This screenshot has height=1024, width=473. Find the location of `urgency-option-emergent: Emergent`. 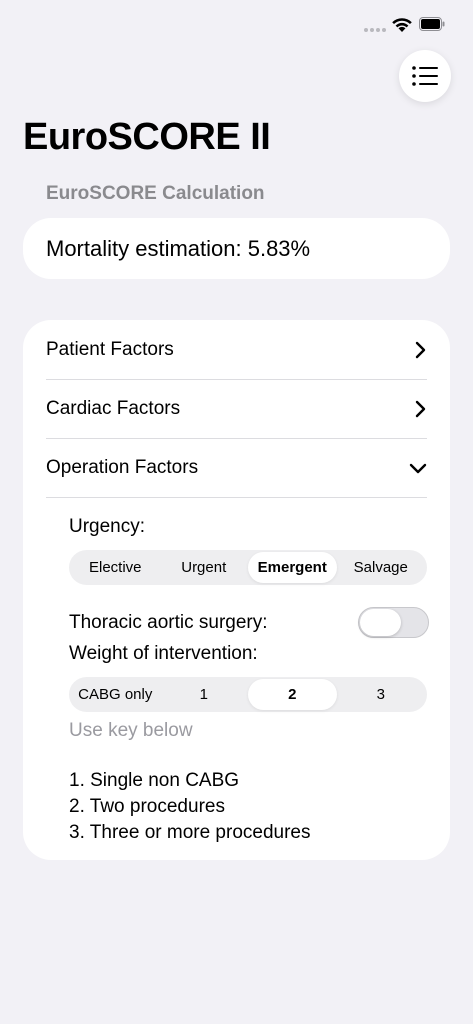

urgency-option-emergent: Emergent is located at coordinates (292, 567).